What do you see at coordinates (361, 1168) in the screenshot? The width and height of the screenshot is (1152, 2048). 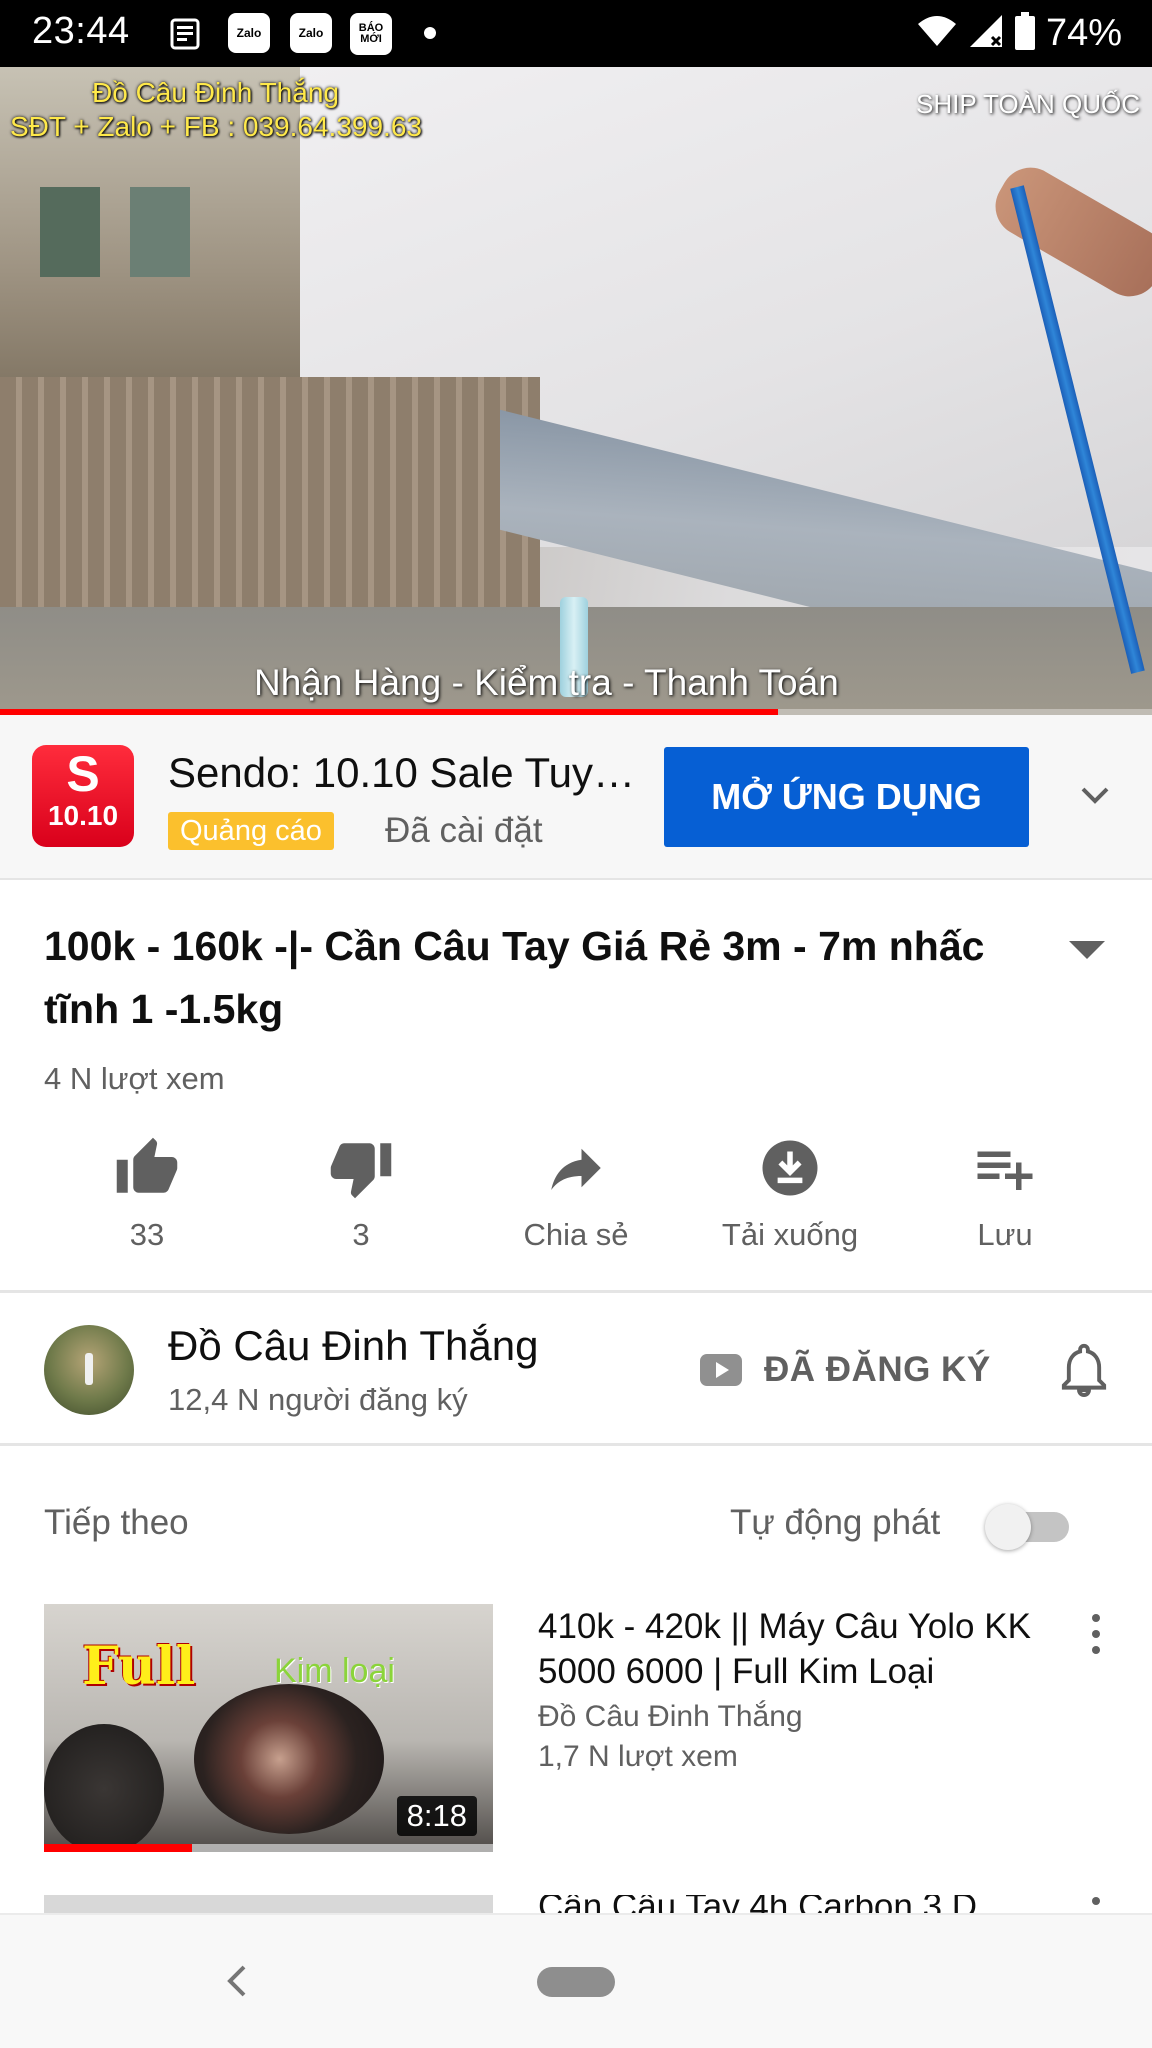 I see `thumb-down-icon` at bounding box center [361, 1168].